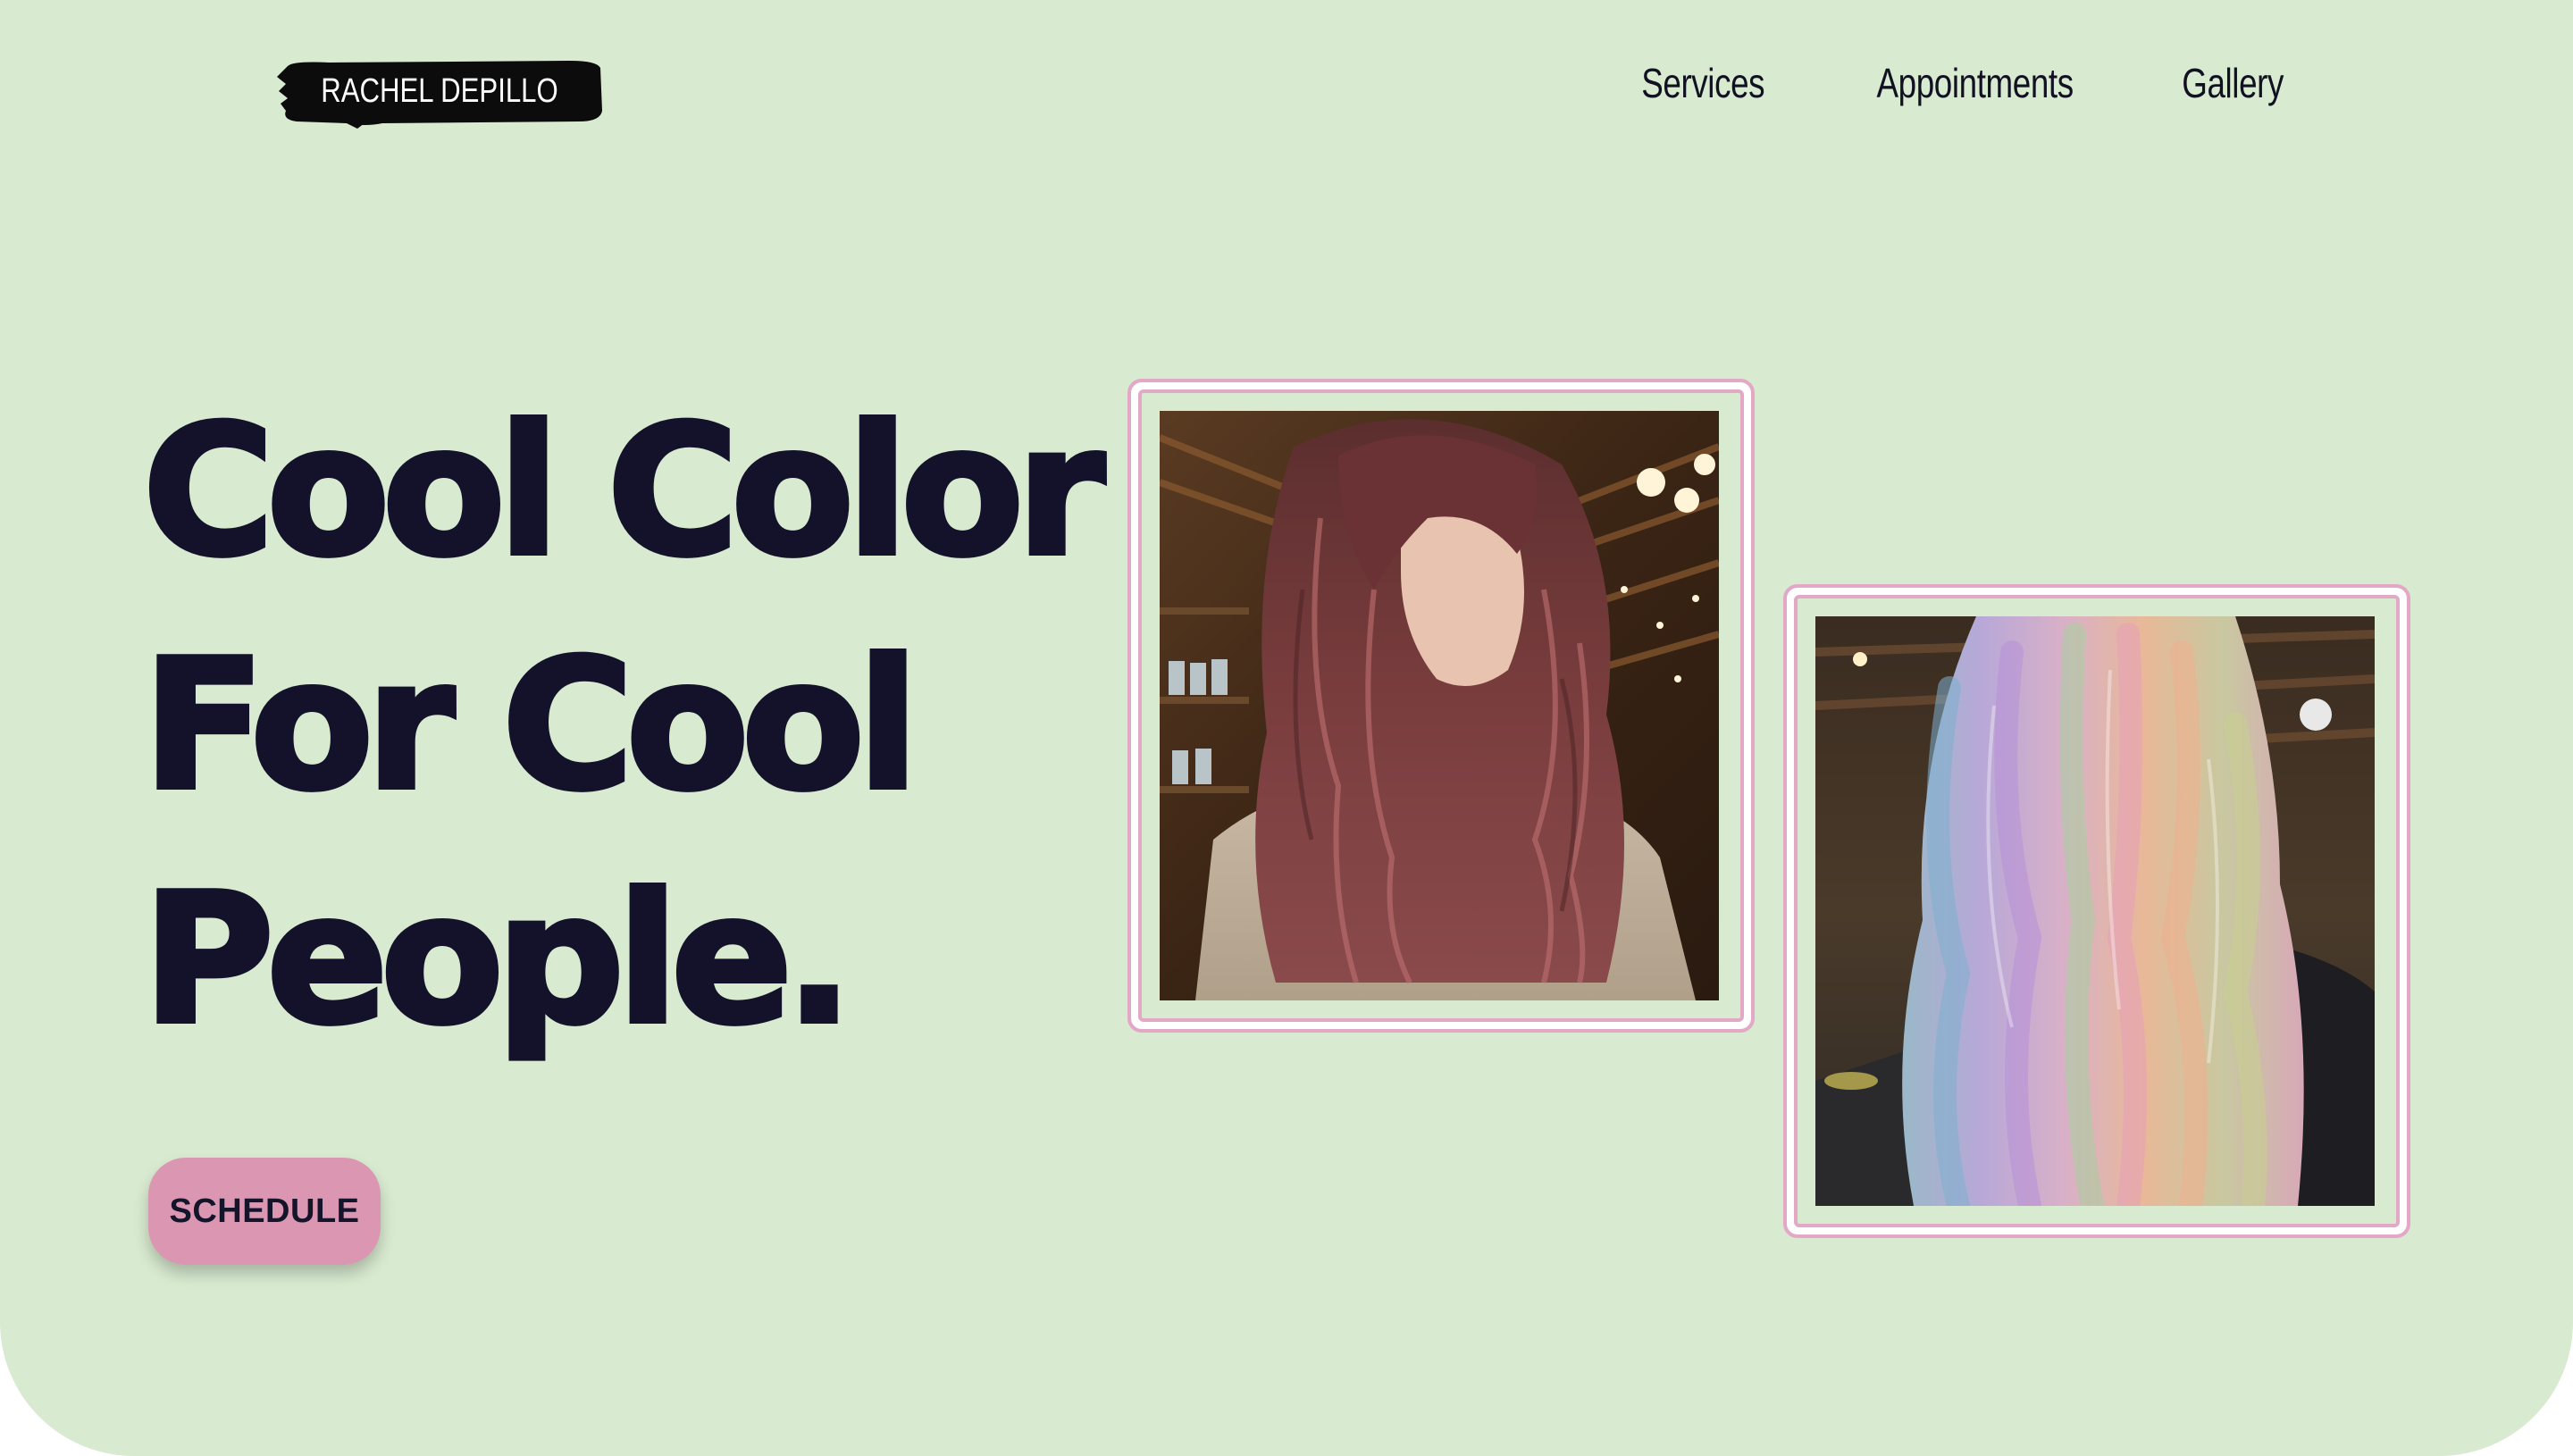 Image resolution: width=2573 pixels, height=1456 pixels. I want to click on brand-logo: RACHEL DEPILLO, so click(439, 93).